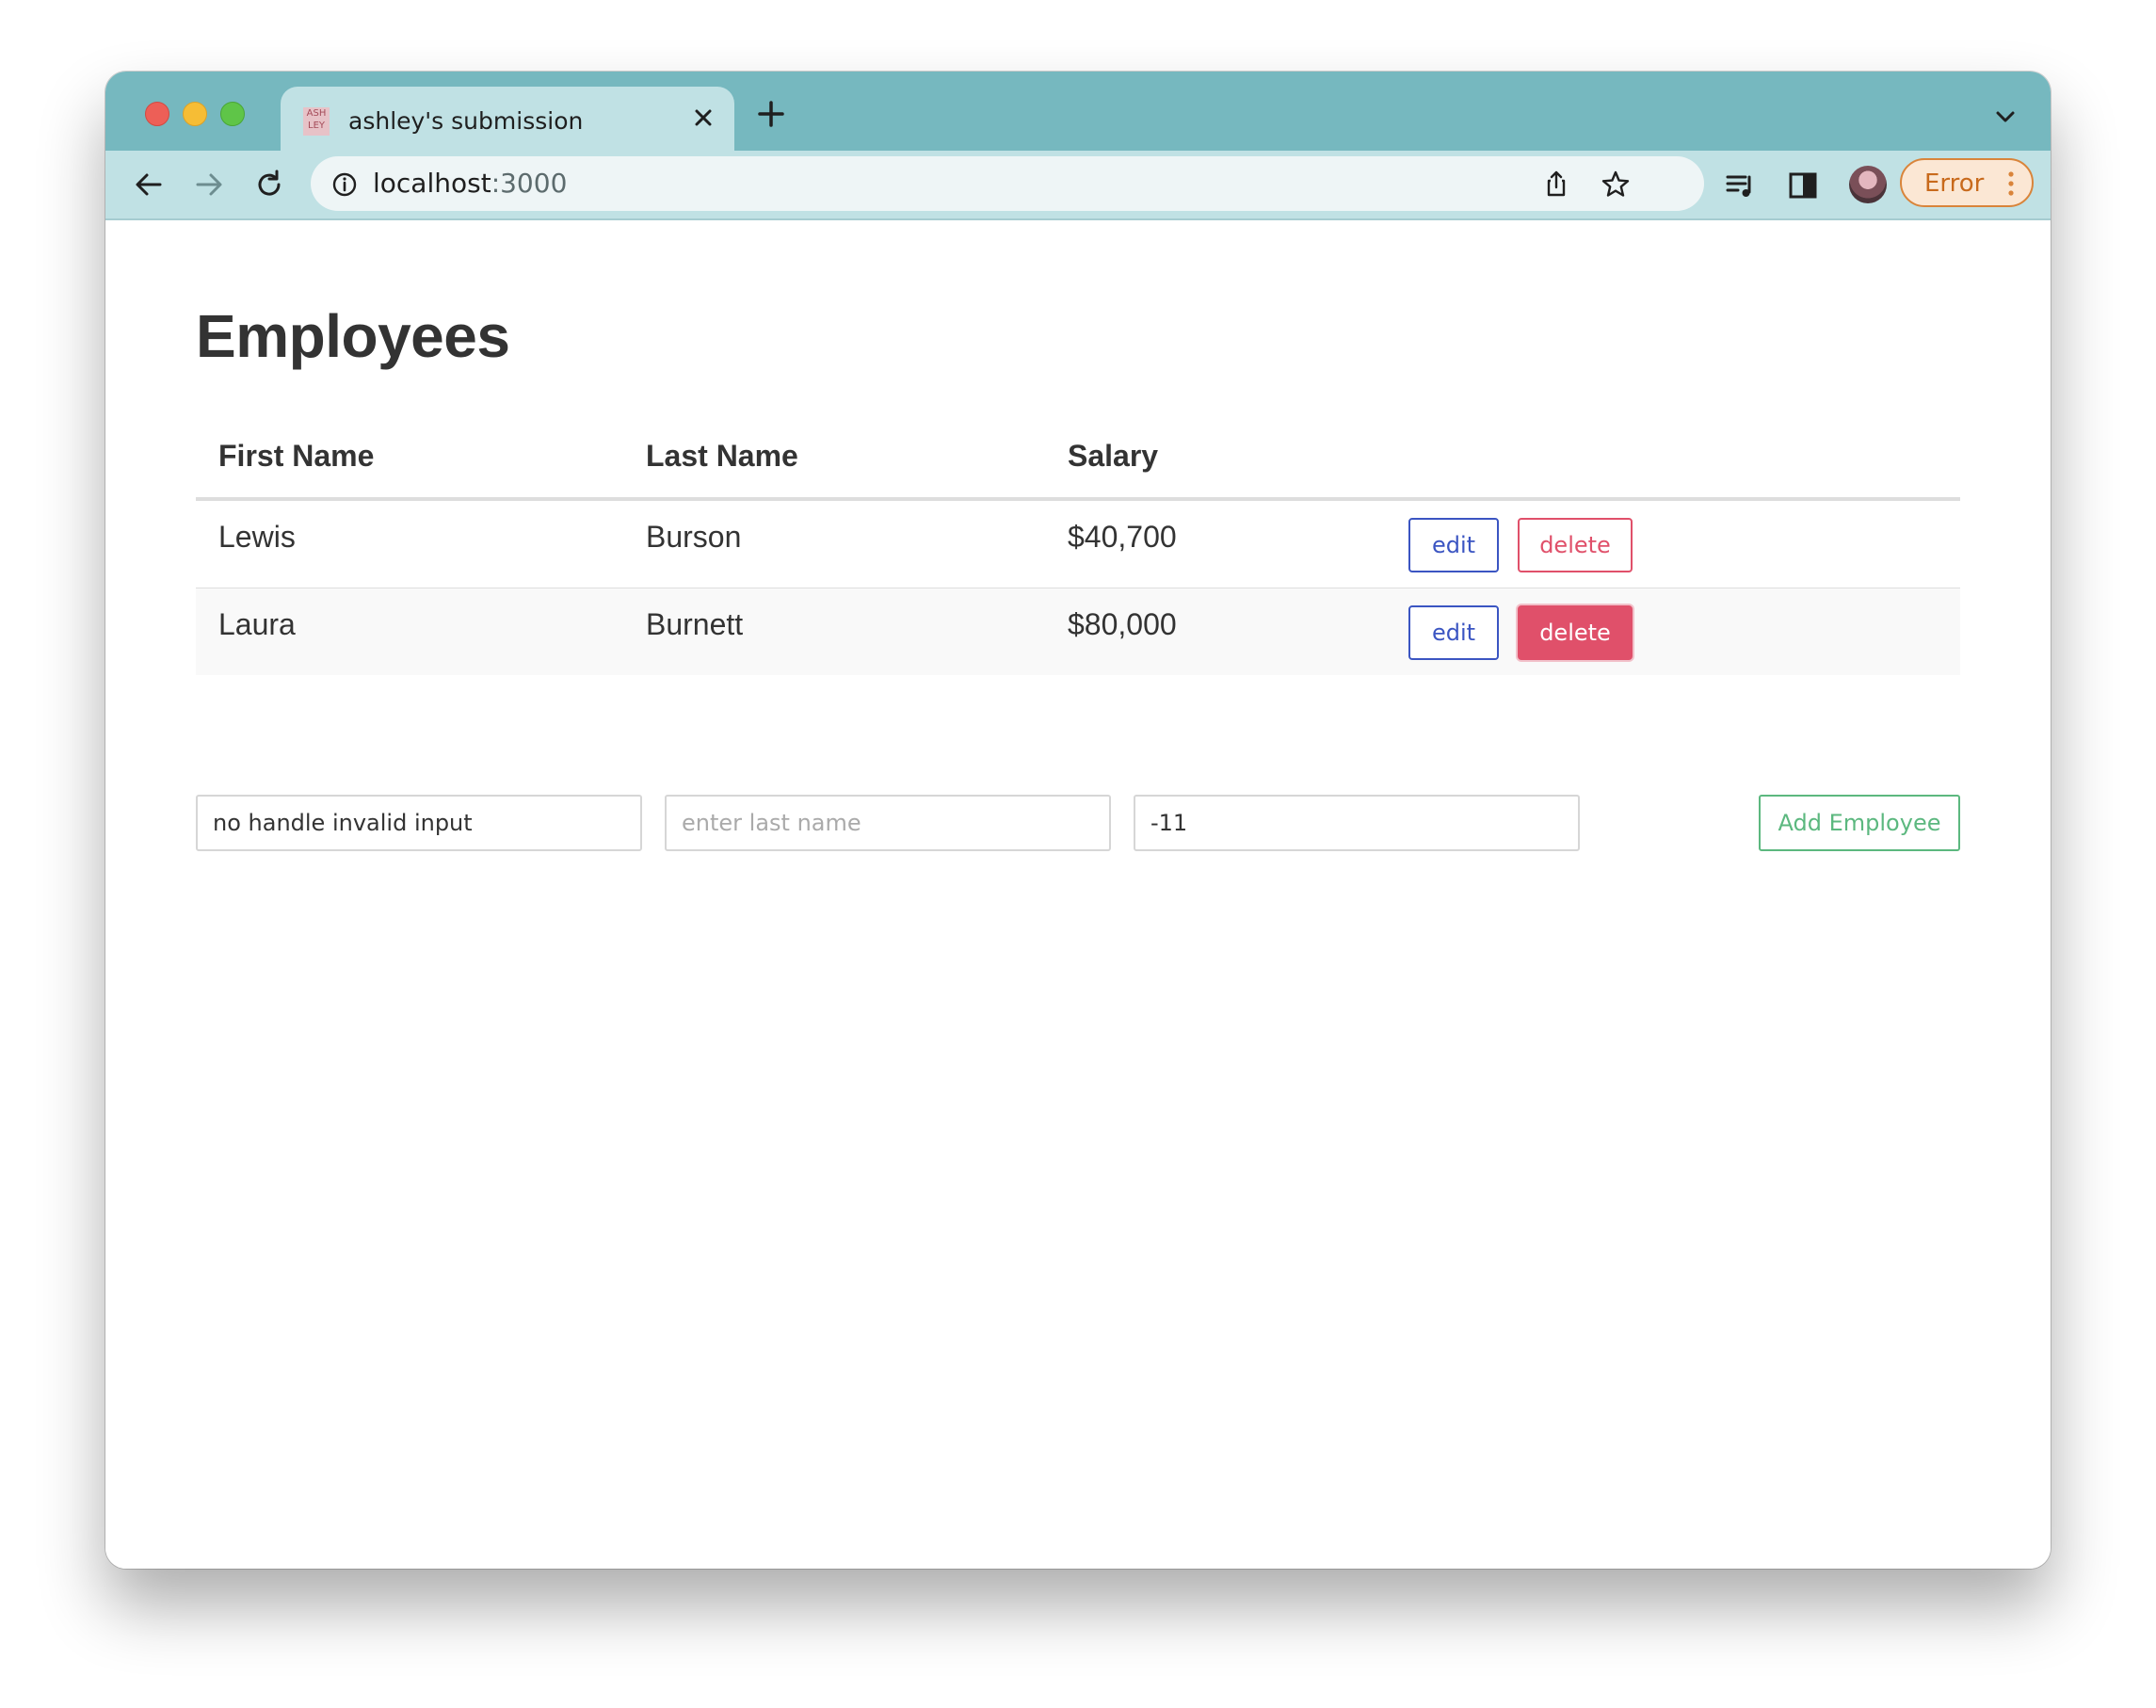 This screenshot has width=2156, height=1708. Describe the element at coordinates (232, 114) in the screenshot. I see `zoom-window-button` at that location.